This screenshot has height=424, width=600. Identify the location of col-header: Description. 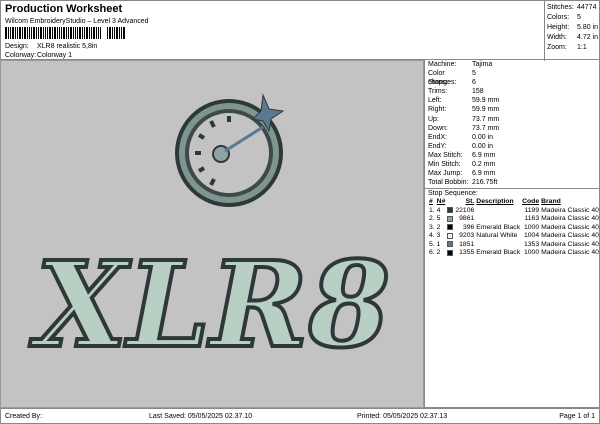
(495, 202).